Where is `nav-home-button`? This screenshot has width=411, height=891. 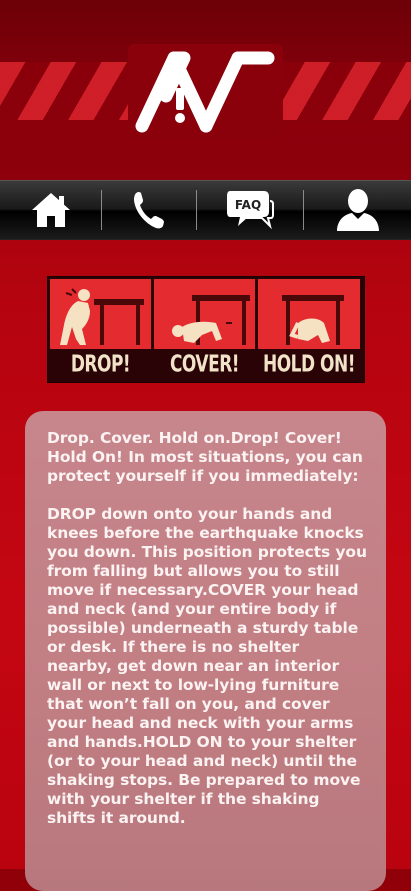 nav-home-button is located at coordinates (50, 210).